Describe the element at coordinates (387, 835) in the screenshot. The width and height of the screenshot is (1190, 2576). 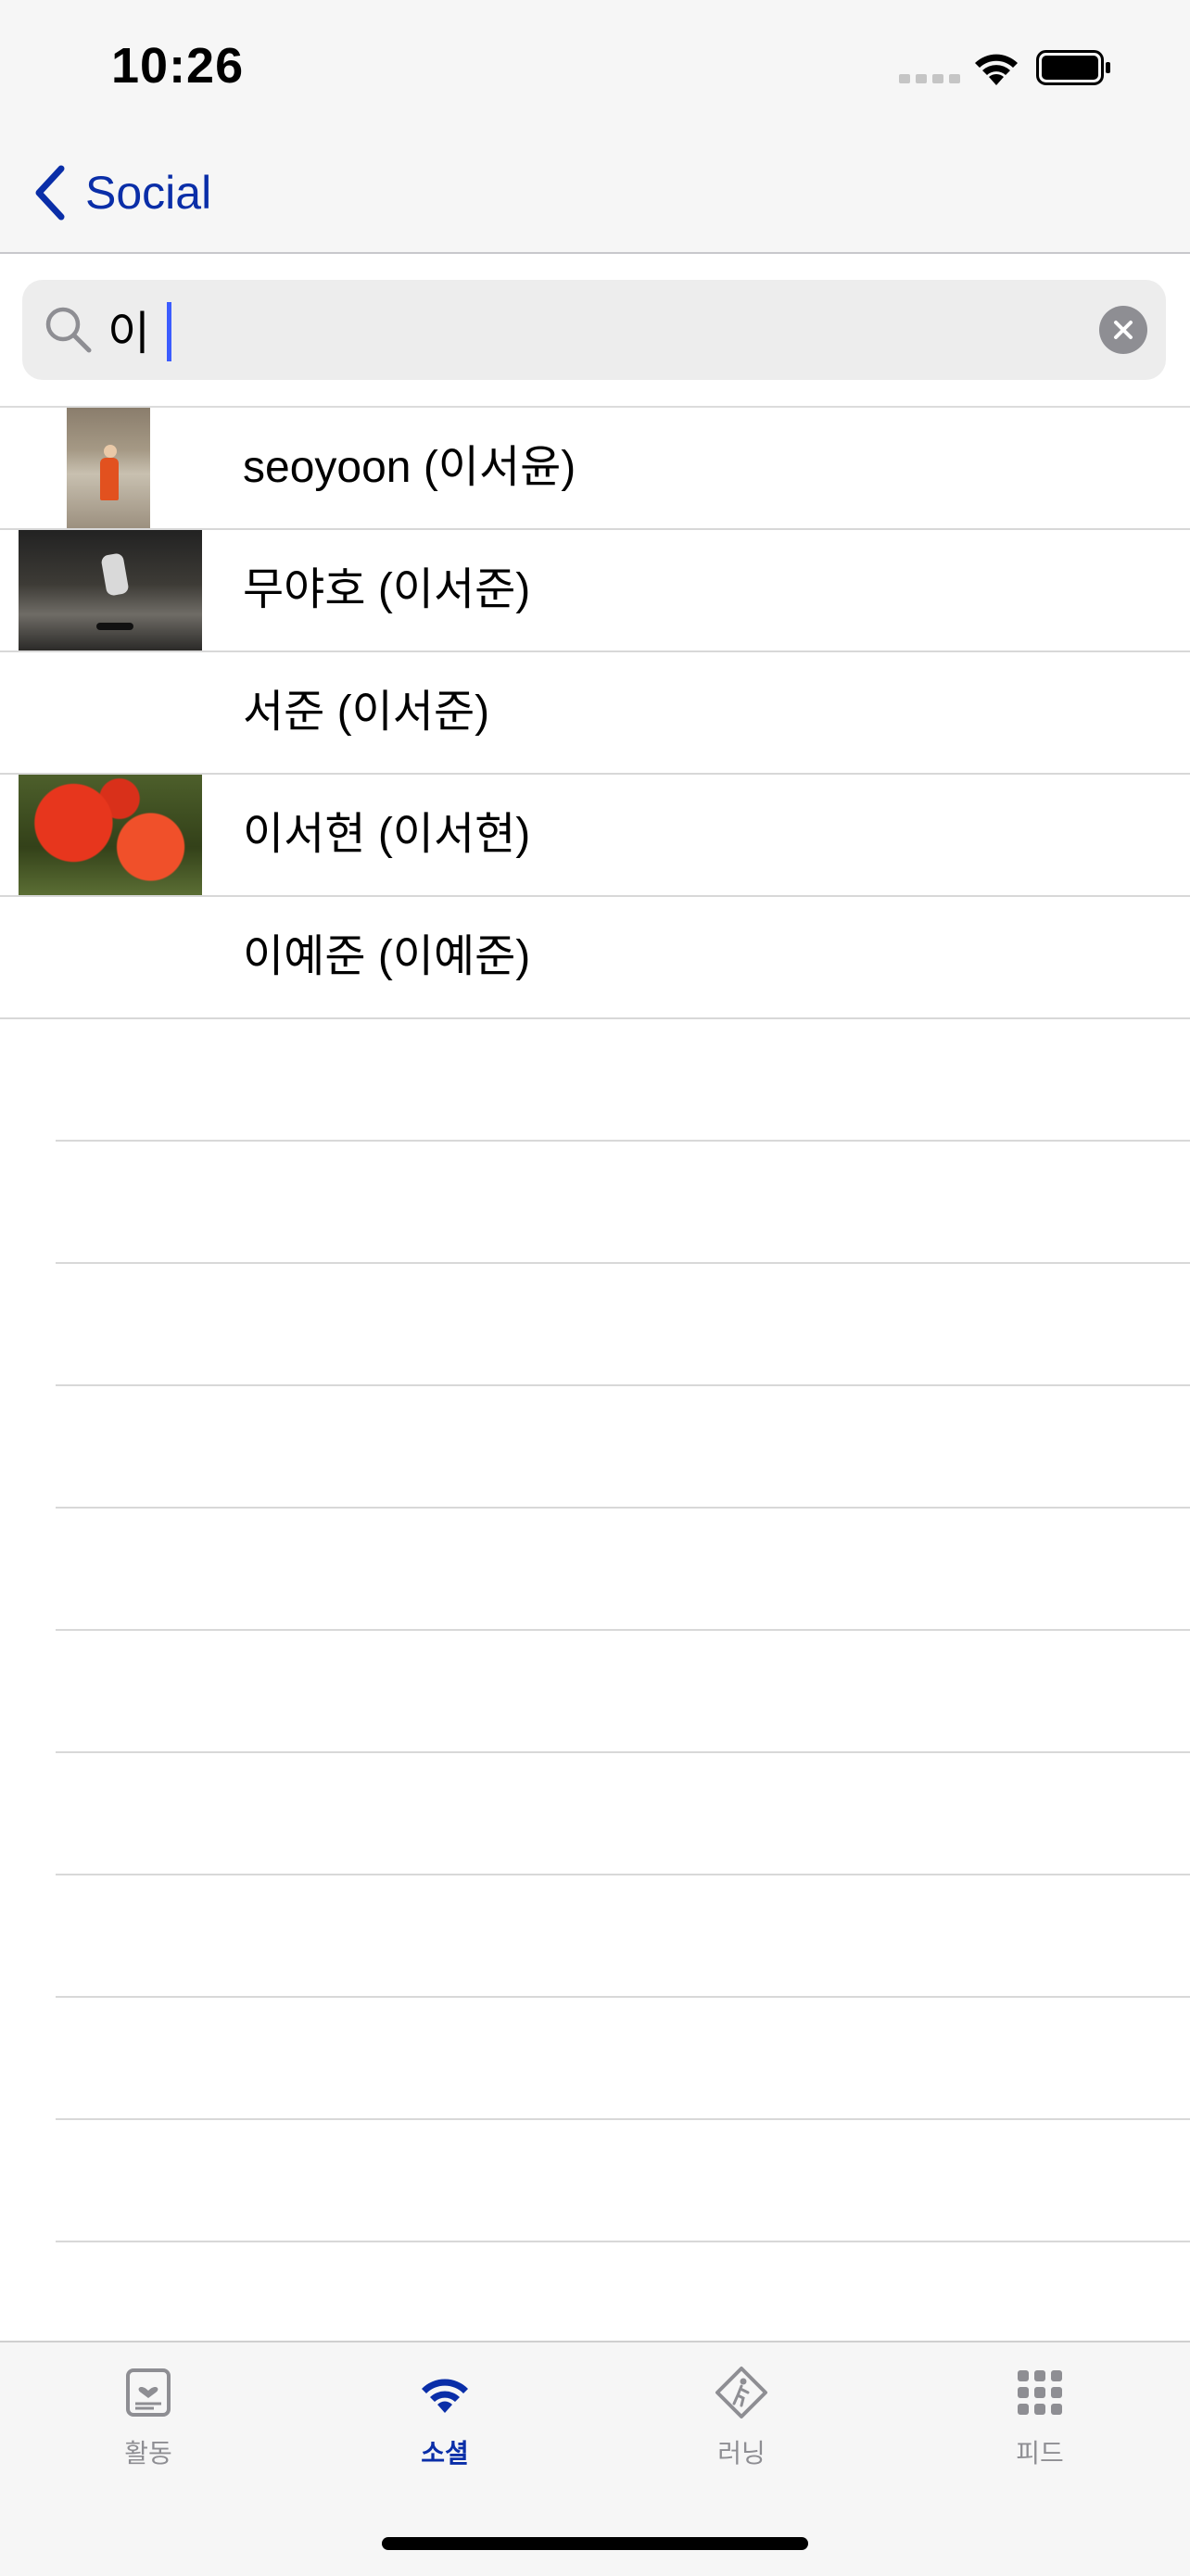
I see `user-name-label: 이서현 (이서현)` at that location.